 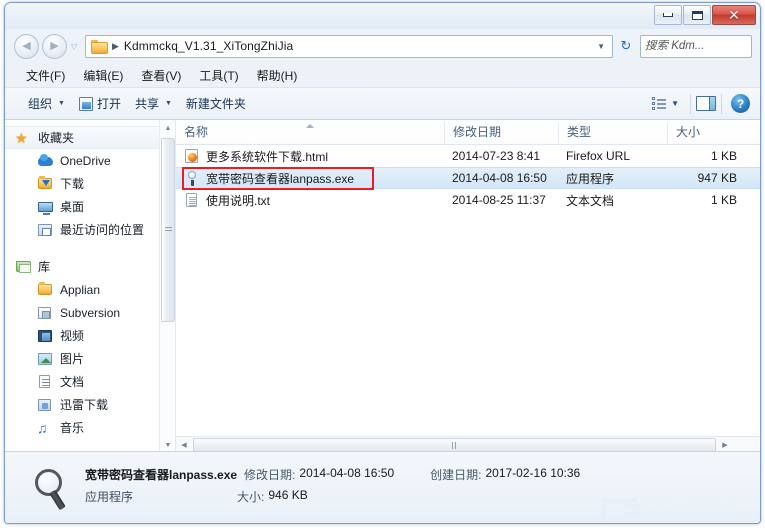 I want to click on details-created-value: 2017-02-16 10:36, so click(x=533, y=472).